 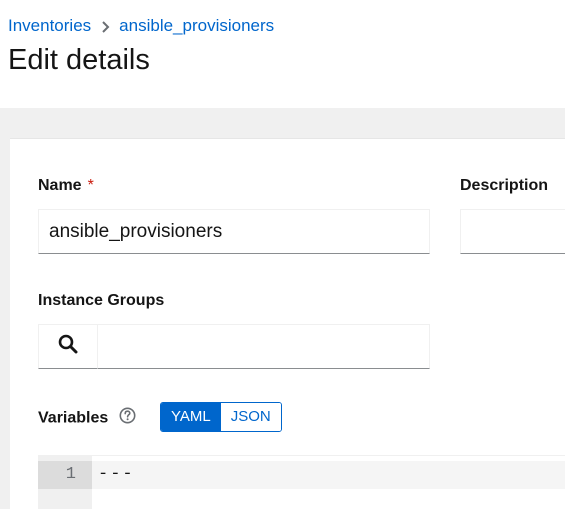 I want to click on instance-groups-search-button, so click(x=68, y=346).